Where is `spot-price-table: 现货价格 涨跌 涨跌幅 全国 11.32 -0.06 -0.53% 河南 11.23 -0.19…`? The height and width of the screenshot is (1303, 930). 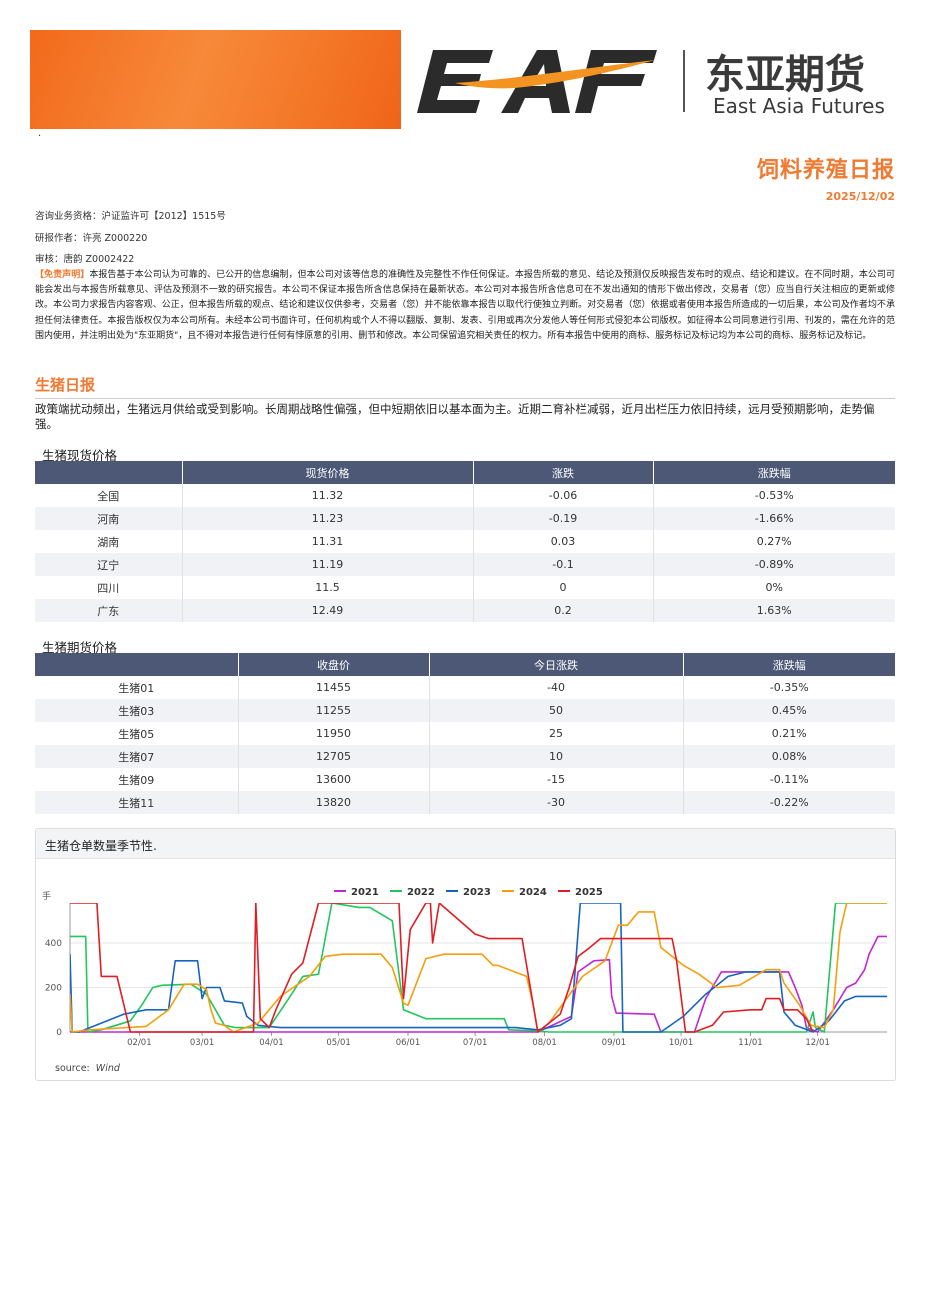 spot-price-table: 现货价格 涨跌 涨跌幅 全国 11.32 -0.06 -0.53% 河南 11.23 -0.19… is located at coordinates (465, 541).